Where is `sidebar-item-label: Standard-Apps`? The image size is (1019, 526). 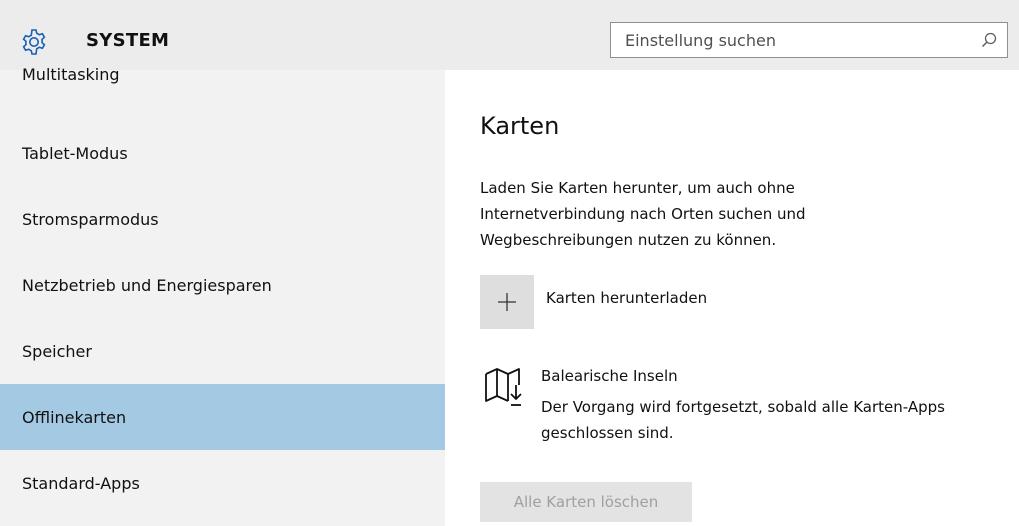
sidebar-item-label: Standard-Apps is located at coordinates (81, 483).